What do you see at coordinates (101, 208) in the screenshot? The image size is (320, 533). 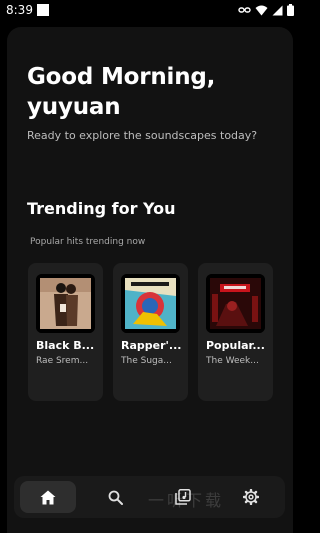 I see `trending-title: Trending for You` at bounding box center [101, 208].